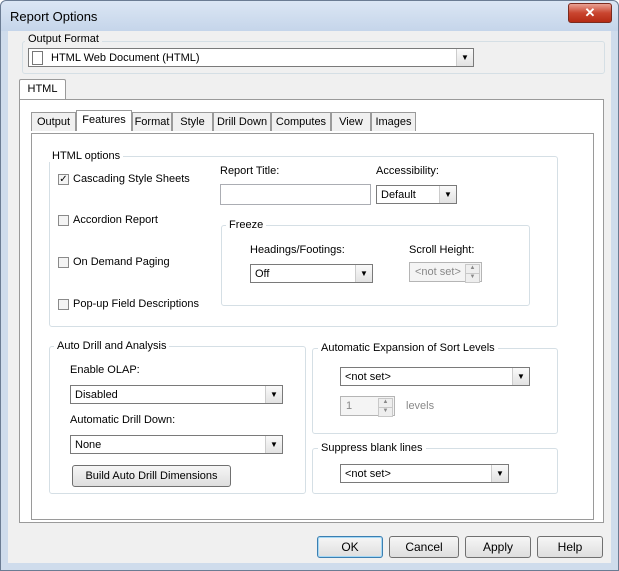 Image resolution: width=619 pixels, height=571 pixels. What do you see at coordinates (297, 250) in the screenshot?
I see `headings-footings-label: Headings/Footings:` at bounding box center [297, 250].